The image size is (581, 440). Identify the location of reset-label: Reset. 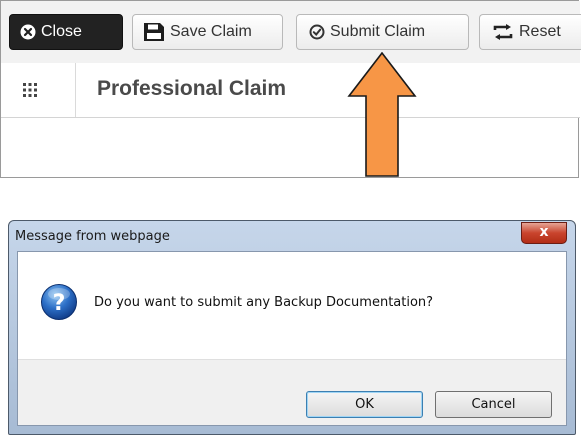
(540, 31).